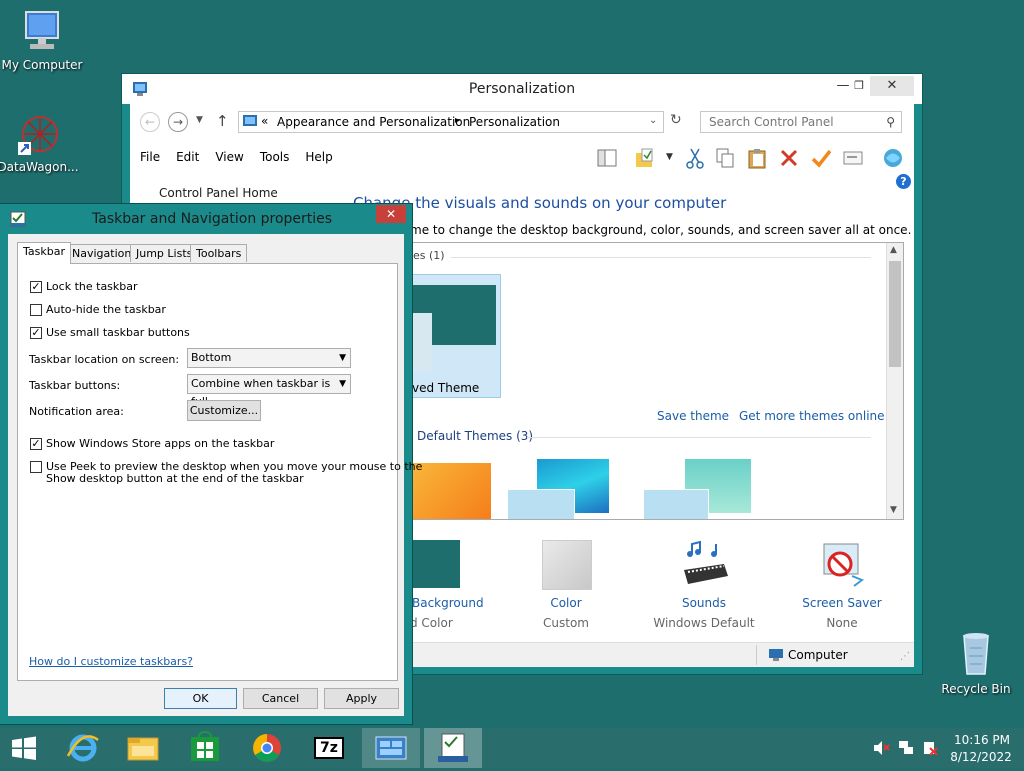  Describe the element at coordinates (842, 623) in the screenshot. I see `screen-saver-subtitle: None` at that location.